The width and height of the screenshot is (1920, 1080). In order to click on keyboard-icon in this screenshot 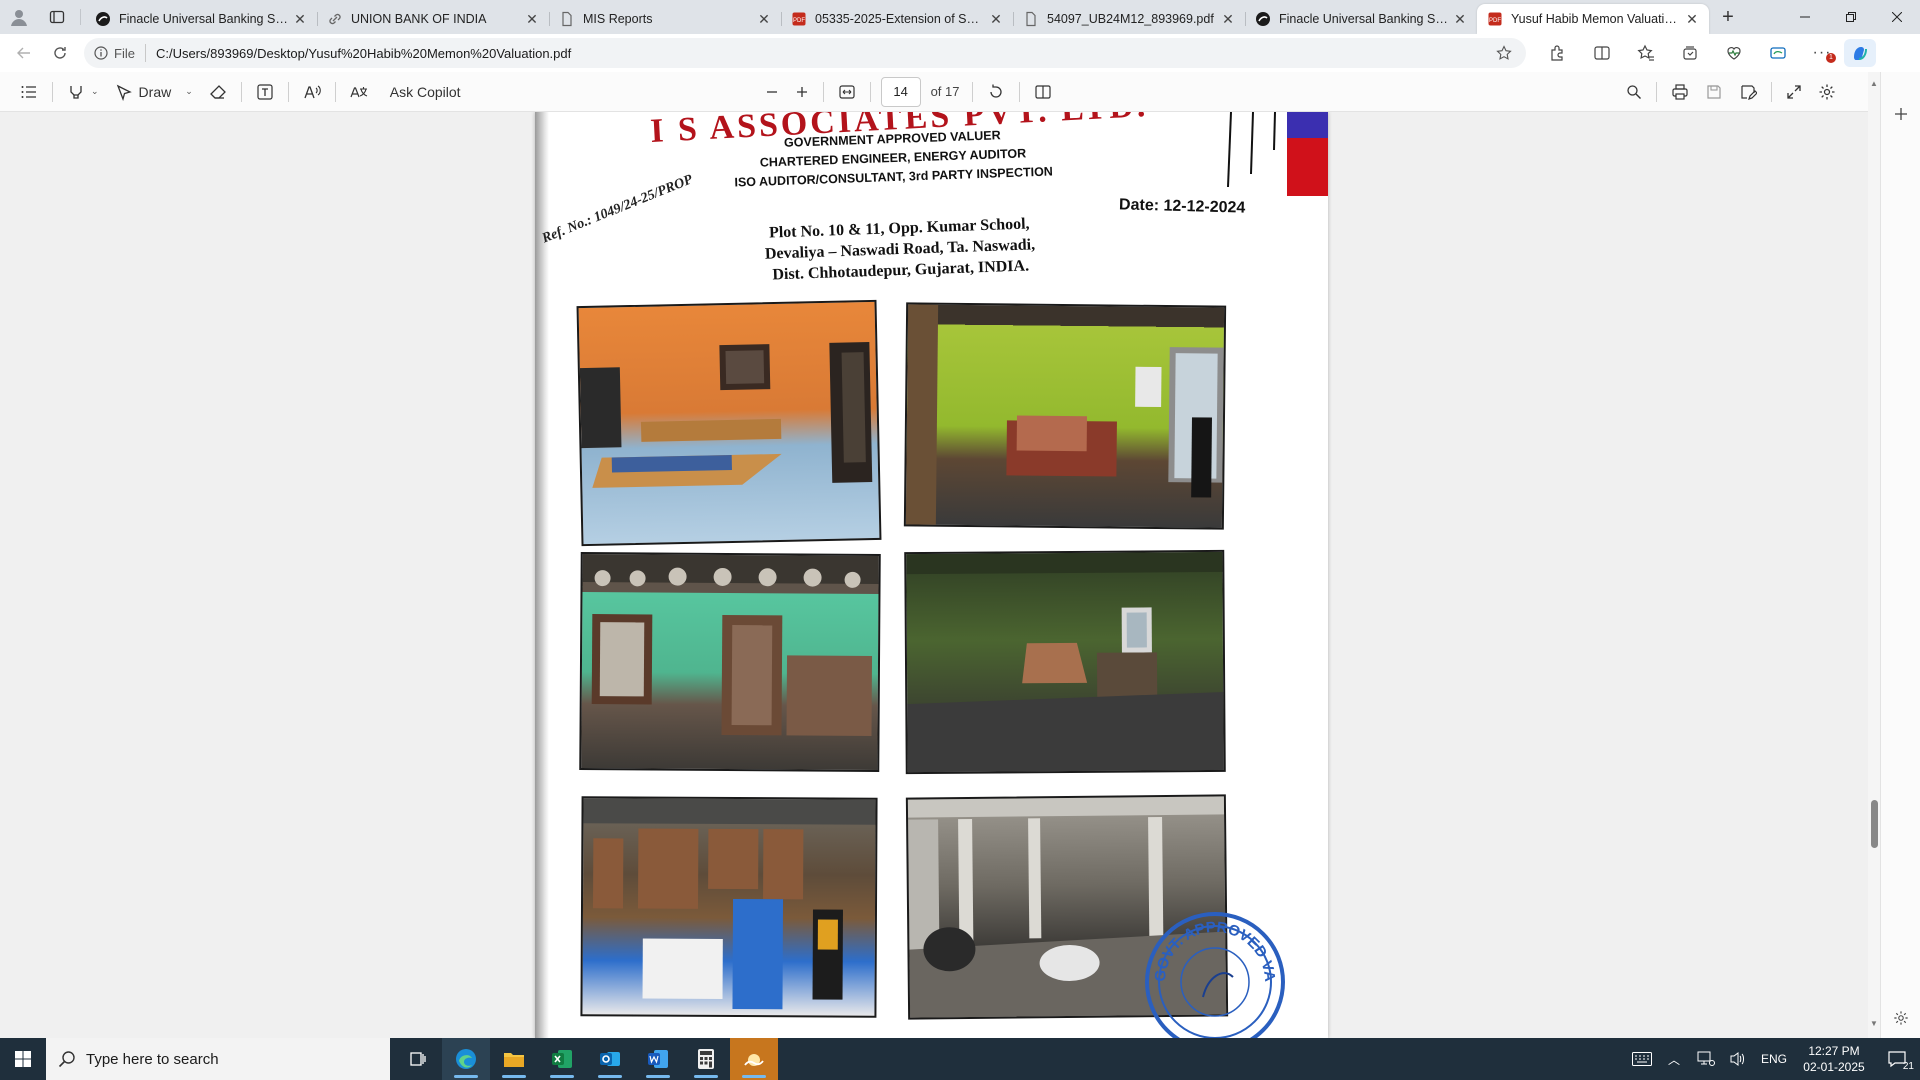, I will do `click(1642, 1059)`.